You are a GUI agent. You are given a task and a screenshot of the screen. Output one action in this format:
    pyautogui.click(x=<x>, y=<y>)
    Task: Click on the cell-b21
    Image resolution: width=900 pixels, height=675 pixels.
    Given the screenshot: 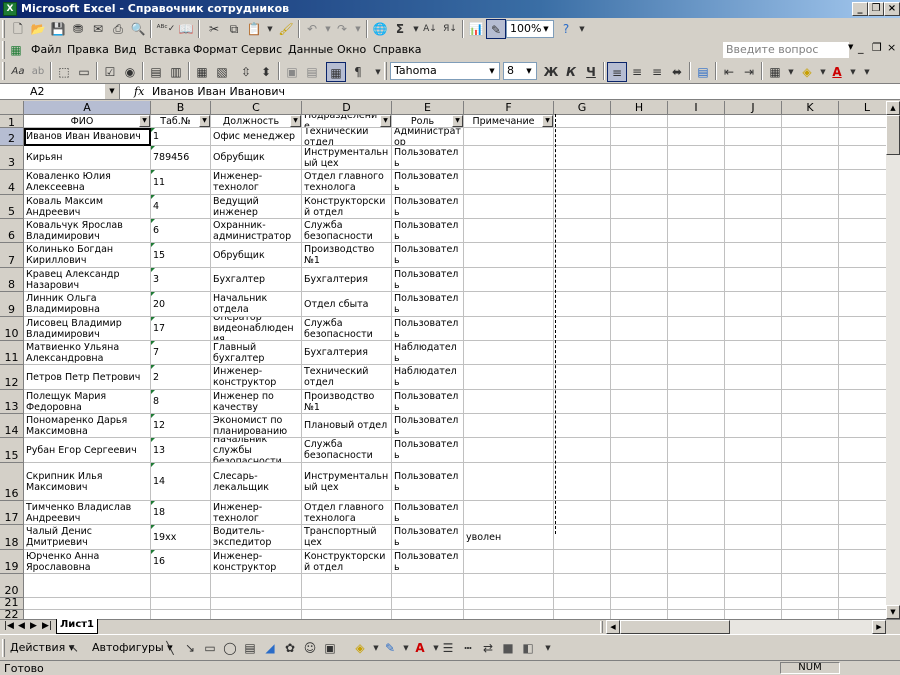 What is the action you would take?
    pyautogui.click(x=181, y=604)
    